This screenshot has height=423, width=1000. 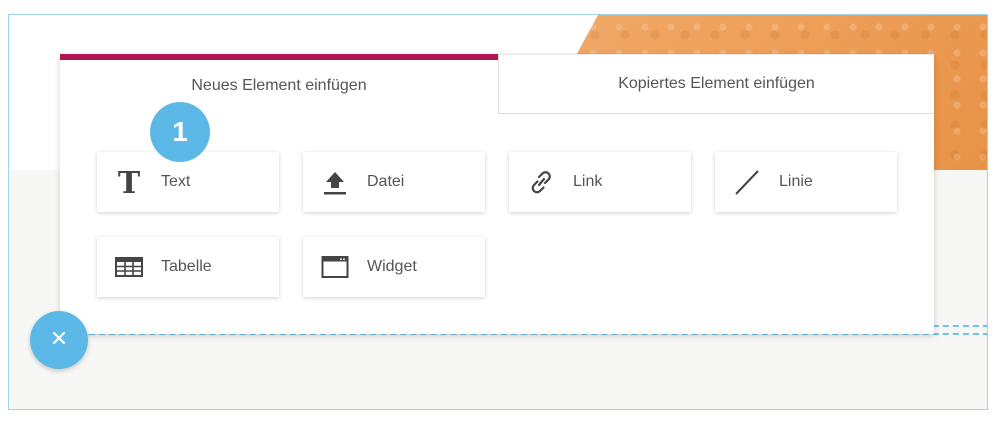 I want to click on insert-link-button: Link, so click(x=600, y=182).